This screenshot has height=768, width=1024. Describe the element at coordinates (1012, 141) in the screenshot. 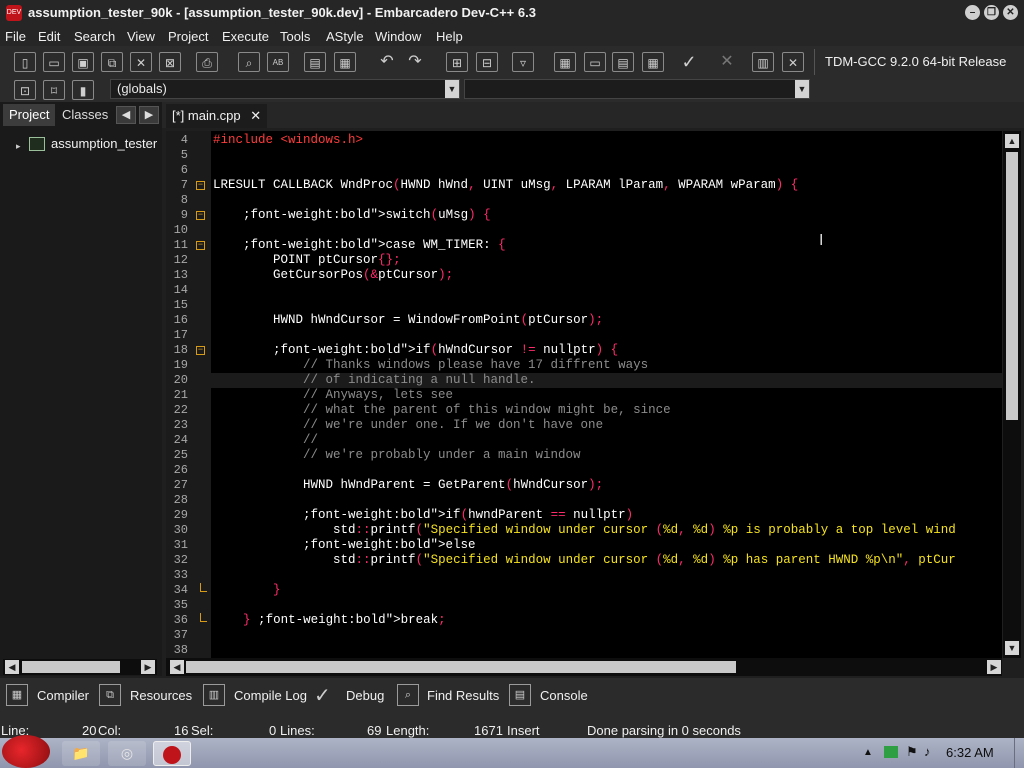

I see `scroll-up-icon: ▲` at that location.